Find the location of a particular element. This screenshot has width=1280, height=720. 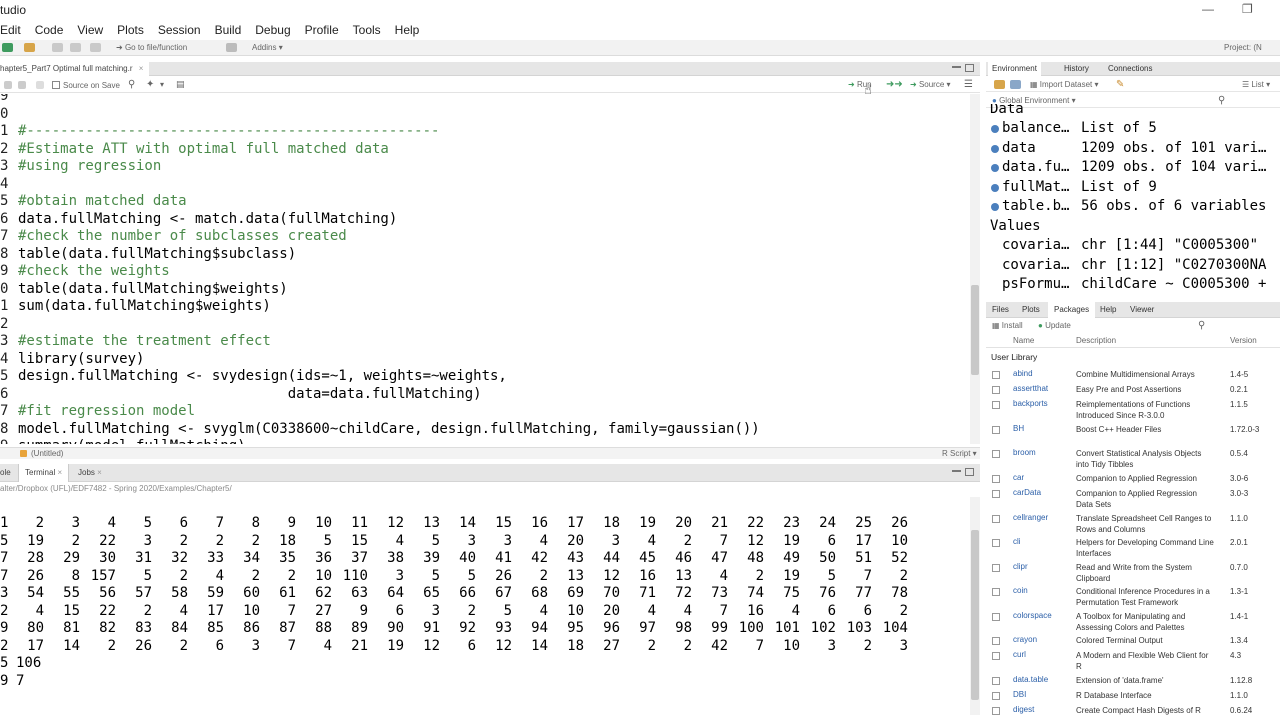

menu-plots: Plots is located at coordinates (130, 30).